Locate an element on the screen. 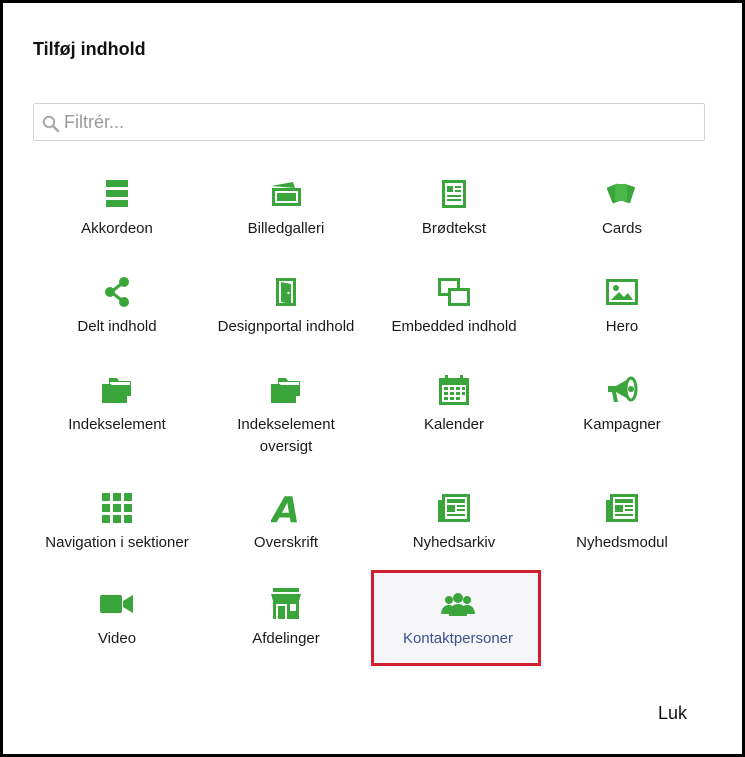  content-item-label: Nyhedsmodul is located at coordinates (622, 542).